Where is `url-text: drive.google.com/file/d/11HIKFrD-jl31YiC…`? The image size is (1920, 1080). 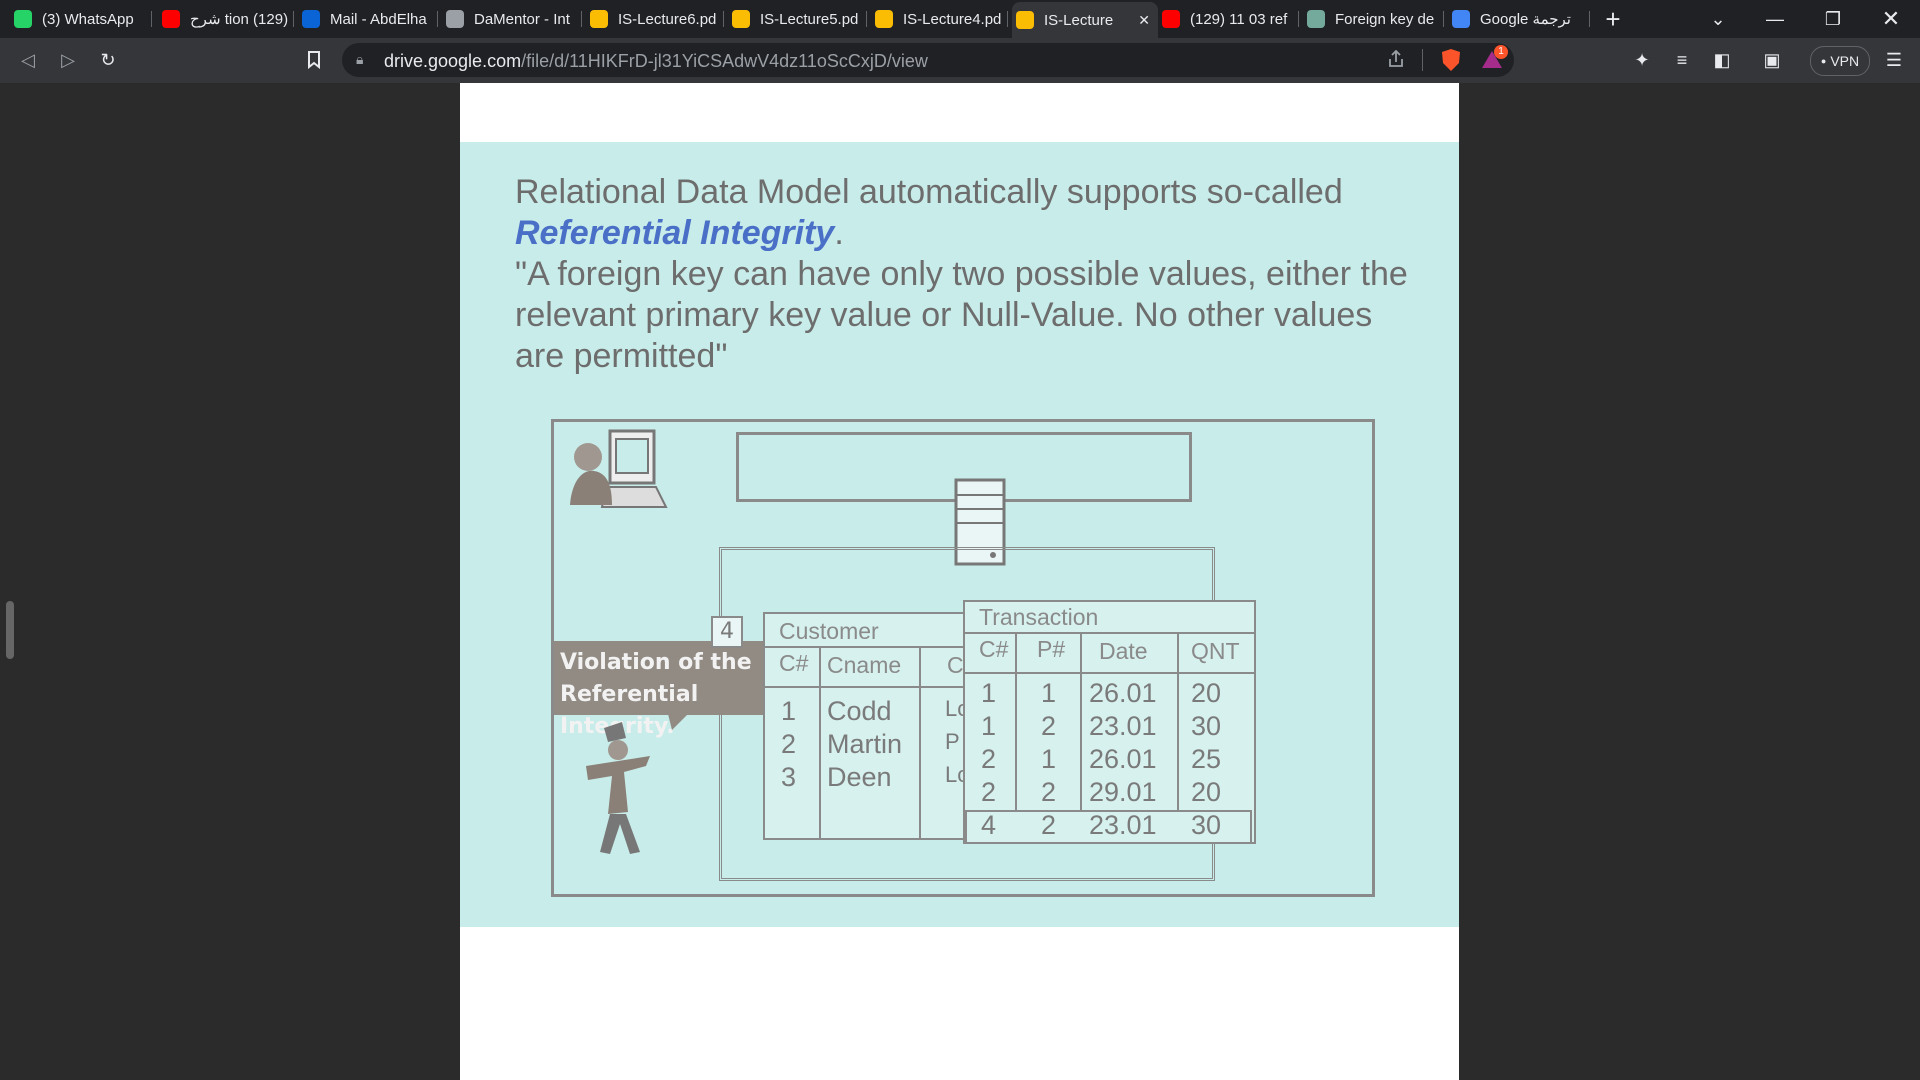 url-text: drive.google.com/file/d/11HIKFrD-jl31YiC… is located at coordinates (656, 61).